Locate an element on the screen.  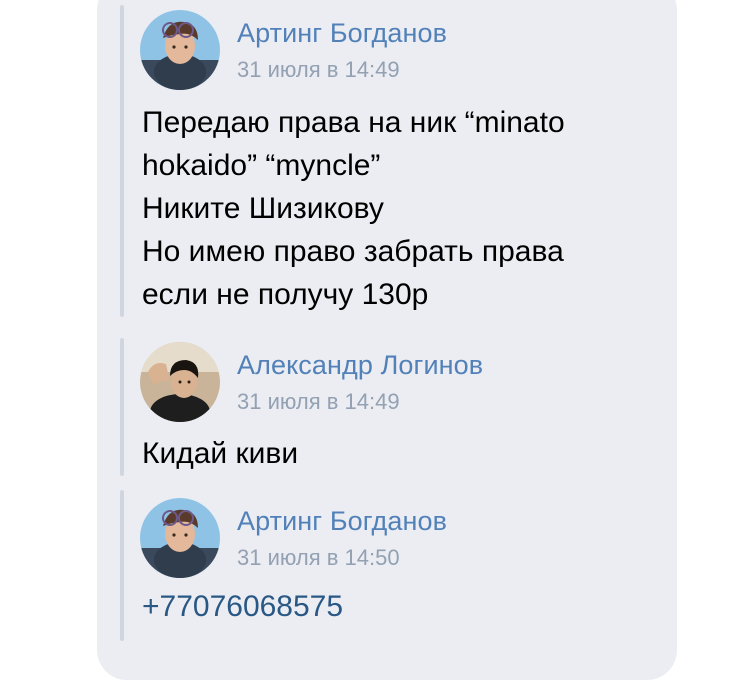
message-text-line: если не получу 130р is located at coordinates (285, 294).